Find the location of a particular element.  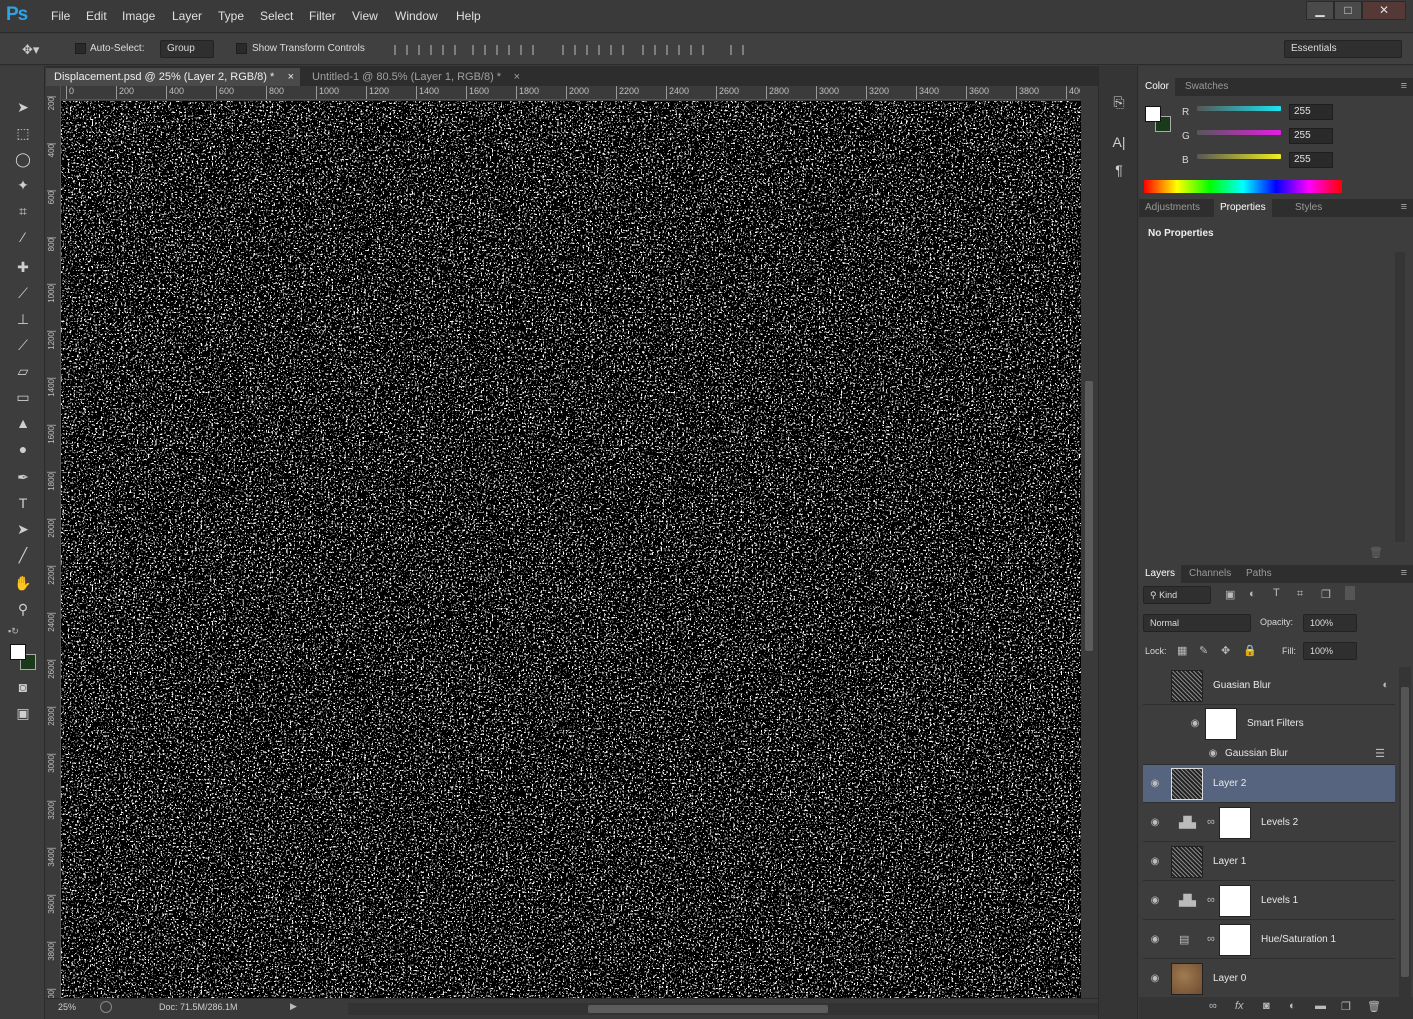

filter-type-icon: T is located at coordinates (1276, 593).